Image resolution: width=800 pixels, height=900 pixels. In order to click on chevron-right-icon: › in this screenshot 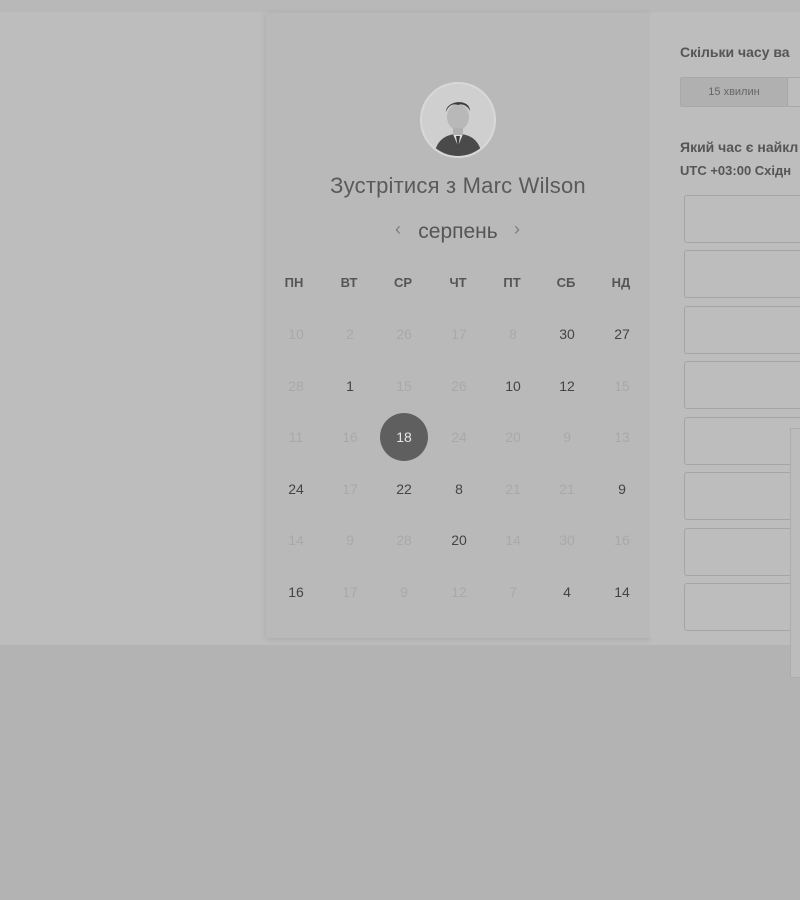, I will do `click(517, 229)`.